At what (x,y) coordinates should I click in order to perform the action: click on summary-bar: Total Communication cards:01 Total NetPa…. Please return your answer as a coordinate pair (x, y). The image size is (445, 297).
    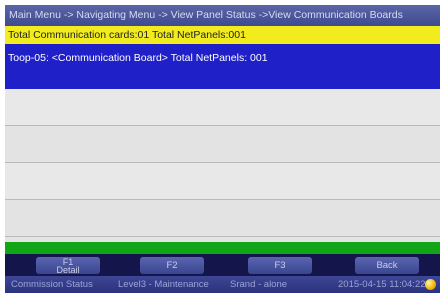
    Looking at the image, I should click on (222, 35).